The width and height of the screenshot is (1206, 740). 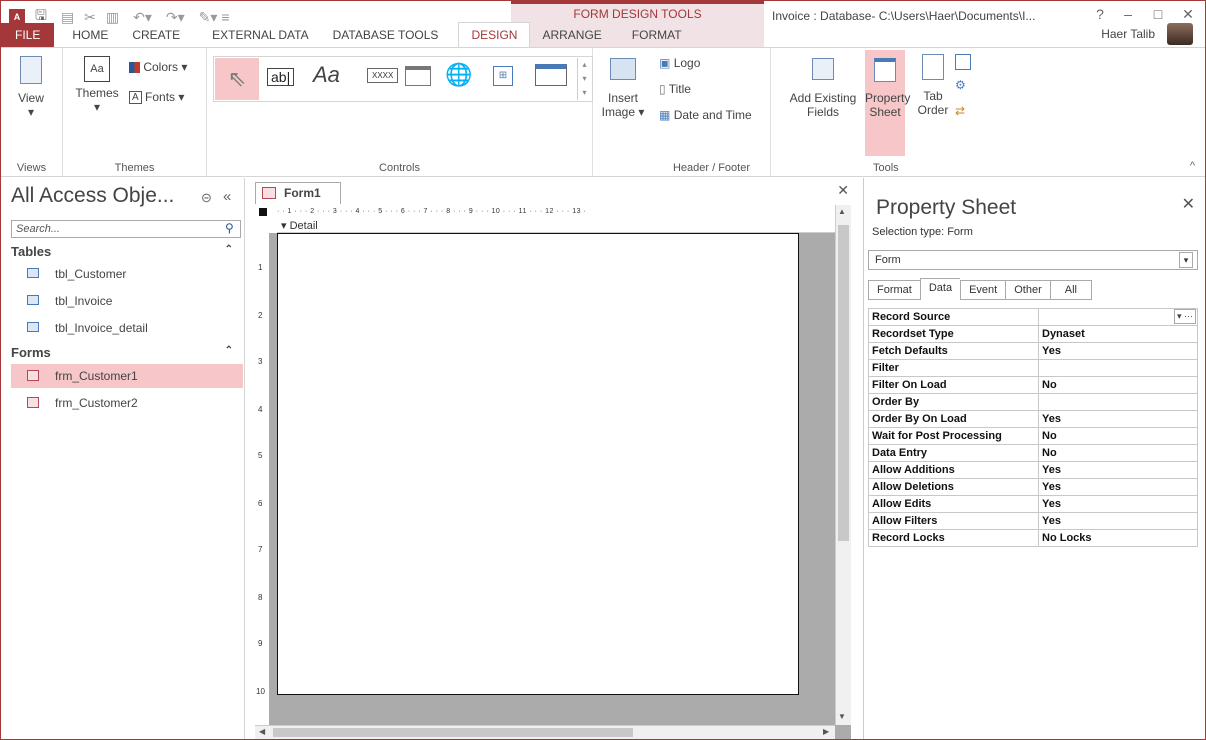 I want to click on tab-order-button: Tab Order, so click(x=933, y=85).